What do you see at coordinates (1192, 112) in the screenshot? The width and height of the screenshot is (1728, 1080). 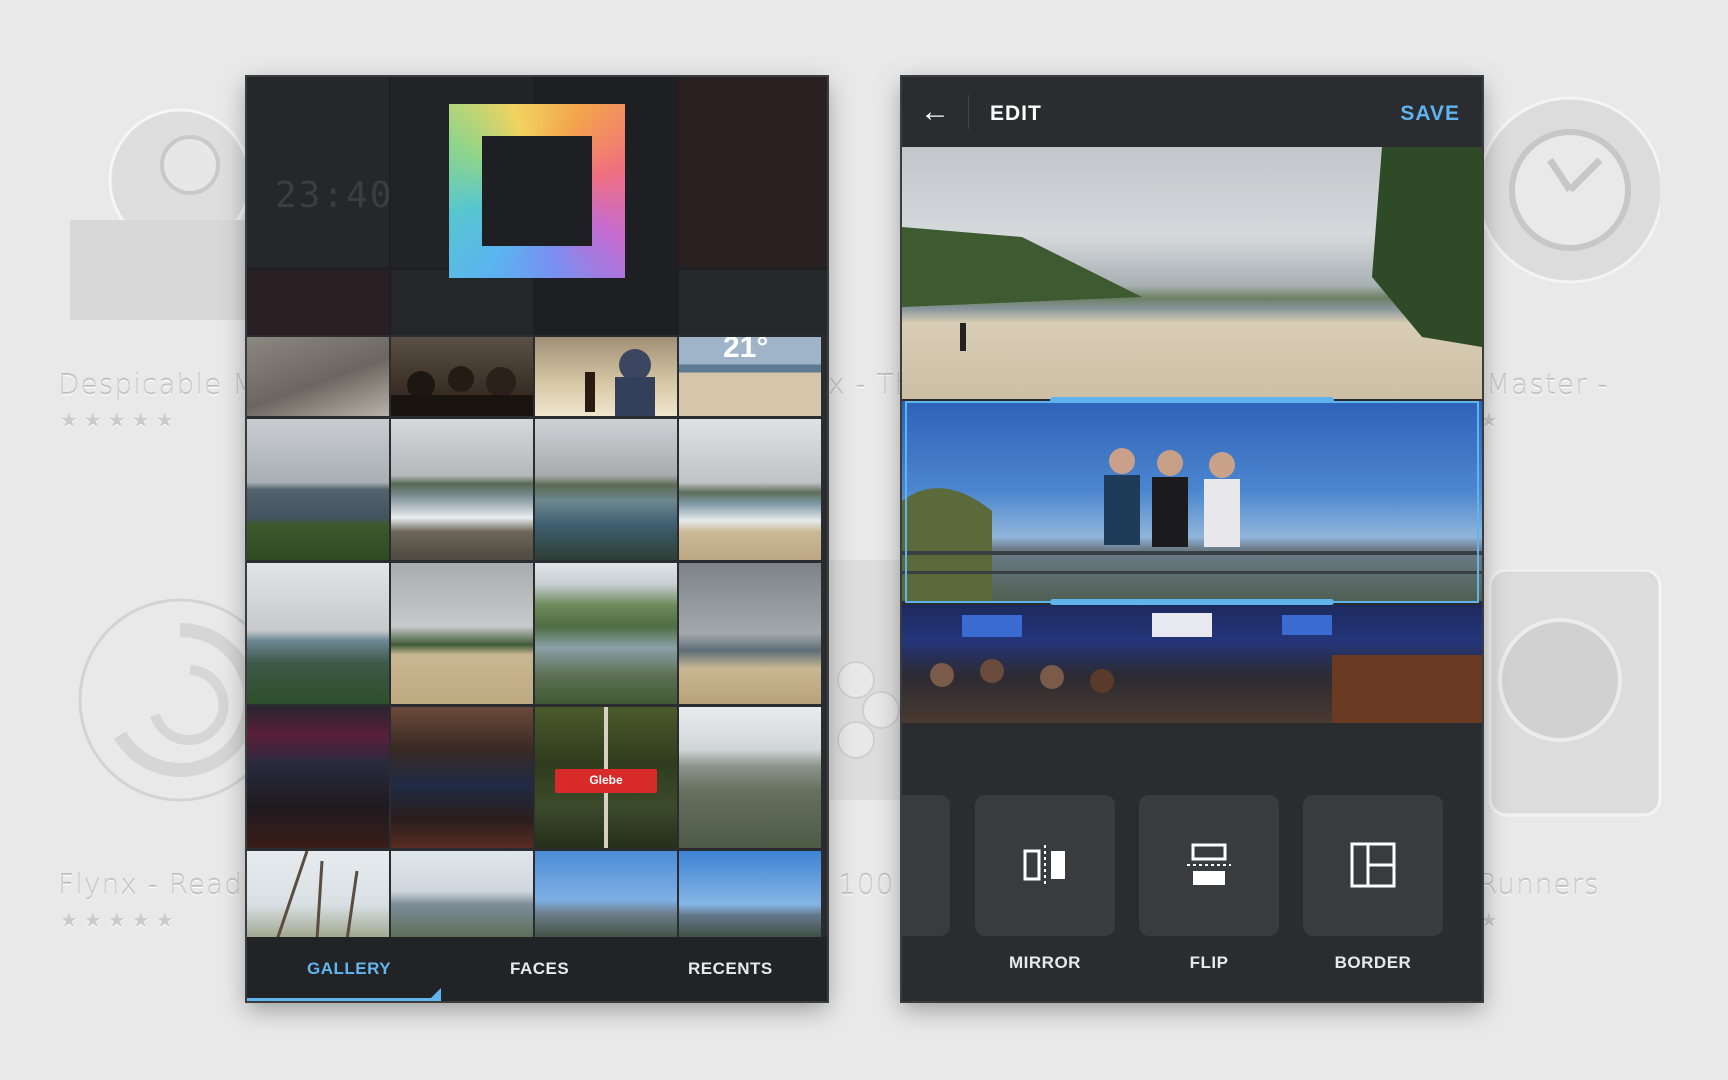 I see `edit-top-bar: ← EDIT SAVE` at bounding box center [1192, 112].